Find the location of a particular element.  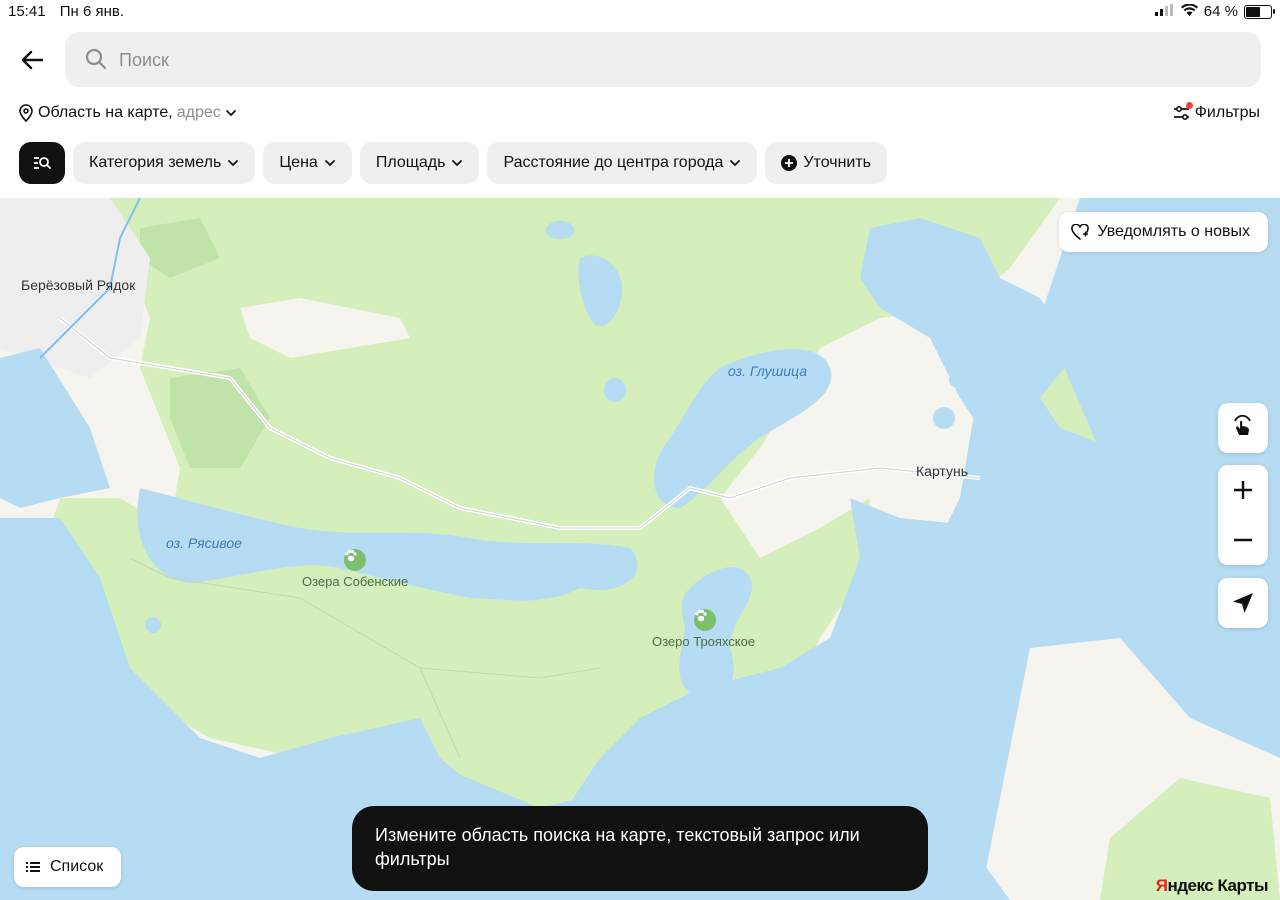

chip-land-category: Категория земель is located at coordinates (164, 163).